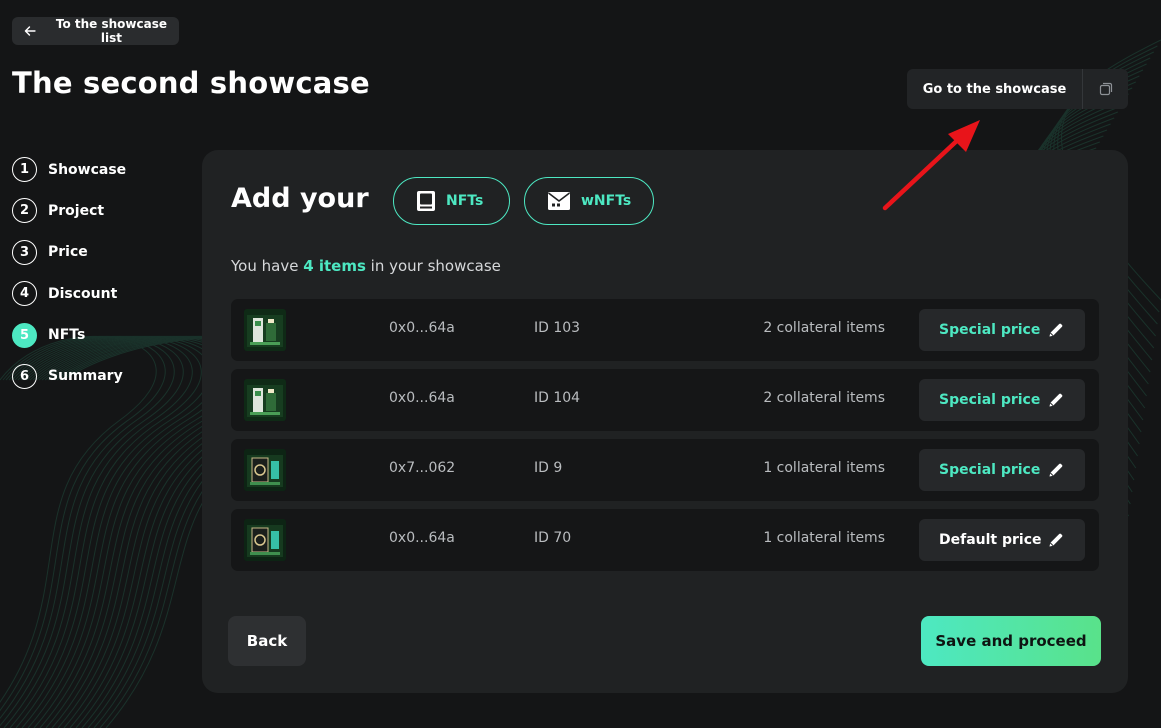 This screenshot has height=728, width=1161. I want to click on step-label: NFTs, so click(67, 335).